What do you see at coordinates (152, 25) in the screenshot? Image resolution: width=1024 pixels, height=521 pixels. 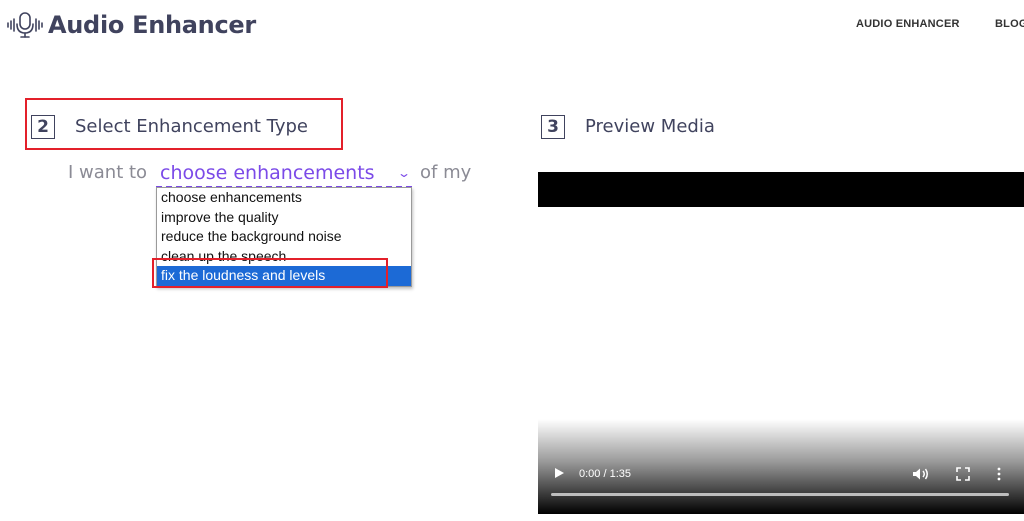 I see `site-title: Audio Enhancer` at bounding box center [152, 25].